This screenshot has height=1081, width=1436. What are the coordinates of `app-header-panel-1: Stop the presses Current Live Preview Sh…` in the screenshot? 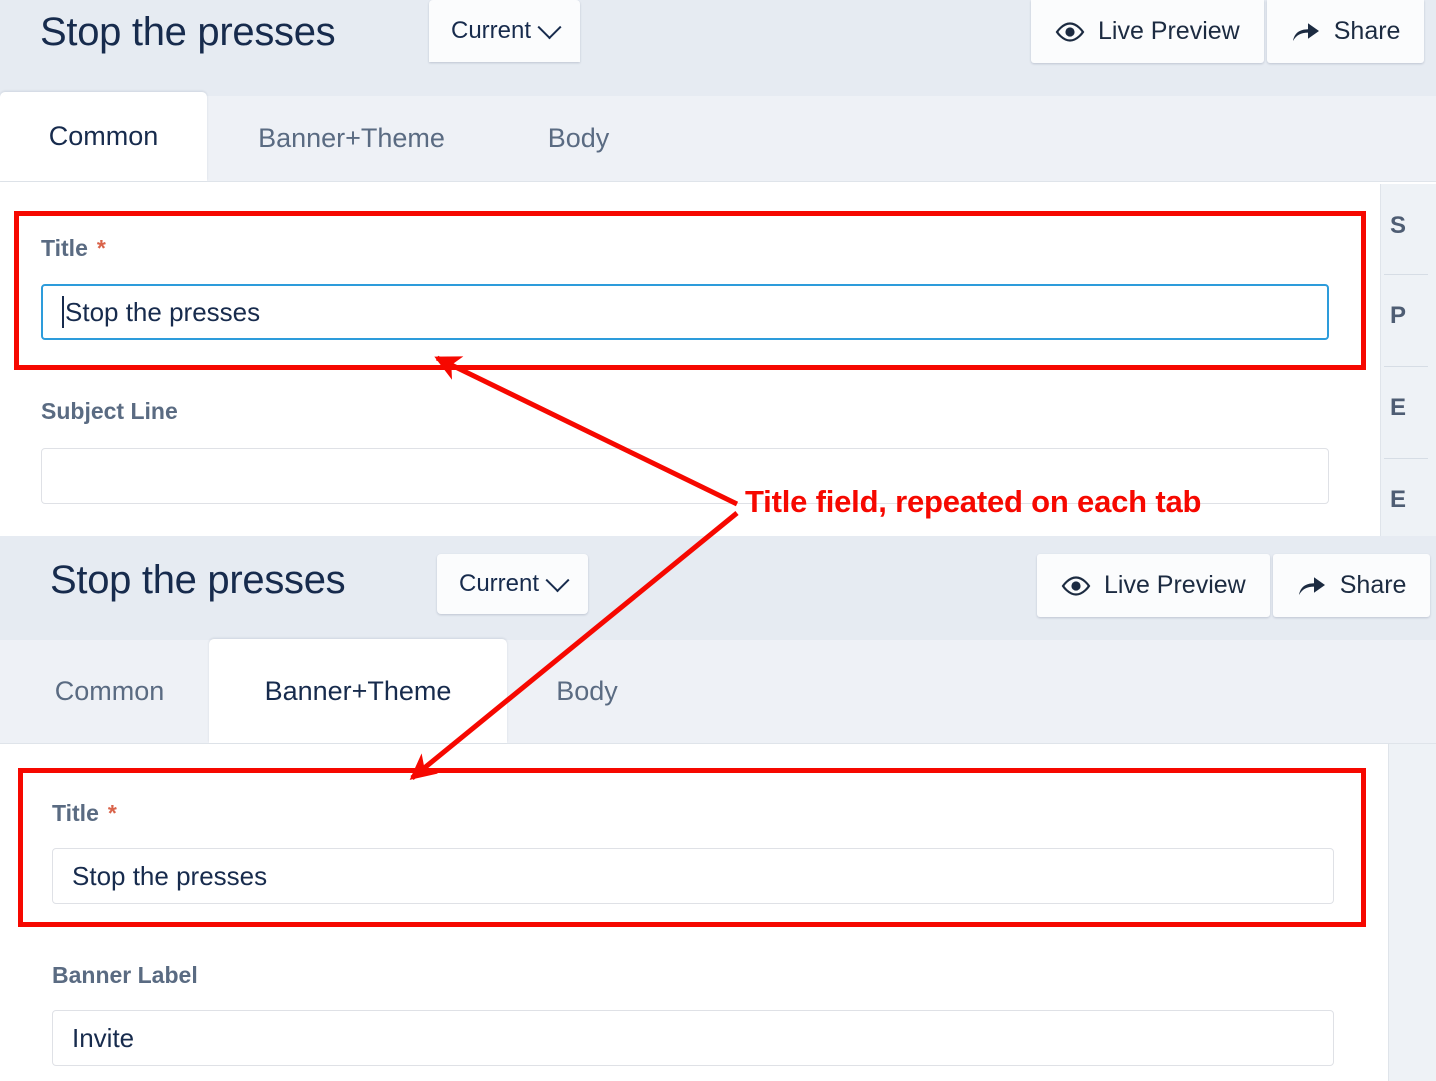 It's located at (718, 48).